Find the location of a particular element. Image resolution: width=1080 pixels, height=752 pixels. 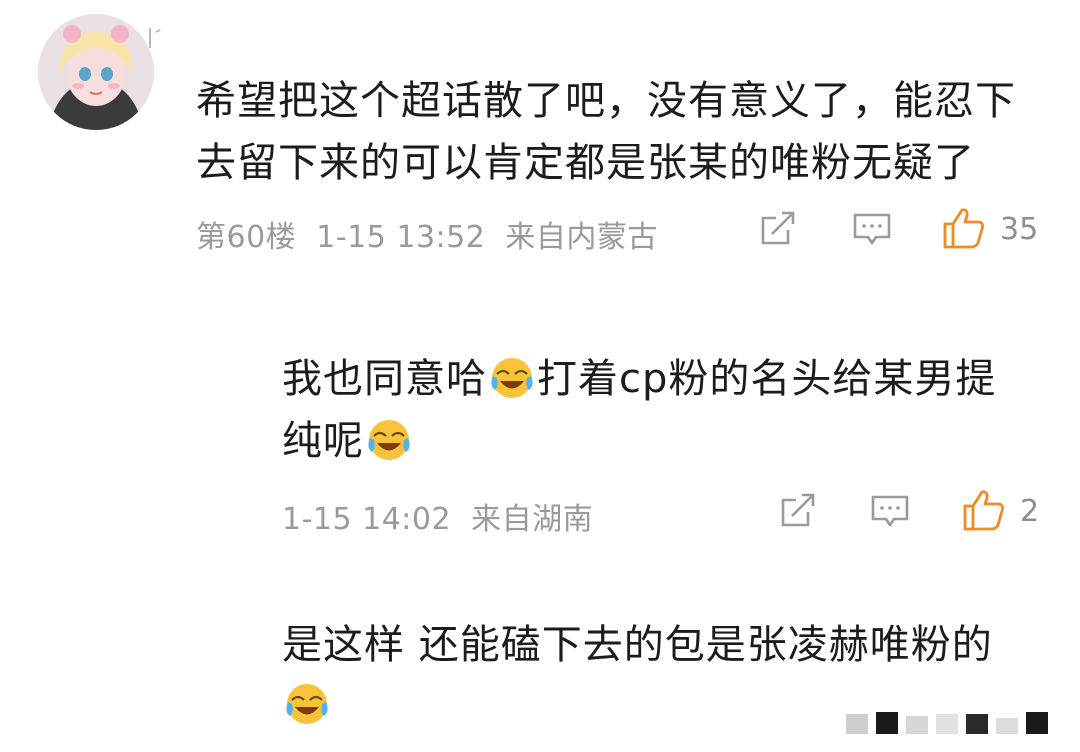

reply-1-text-b: 打着cp粉的名头给某男提 is located at coordinates (767, 379).